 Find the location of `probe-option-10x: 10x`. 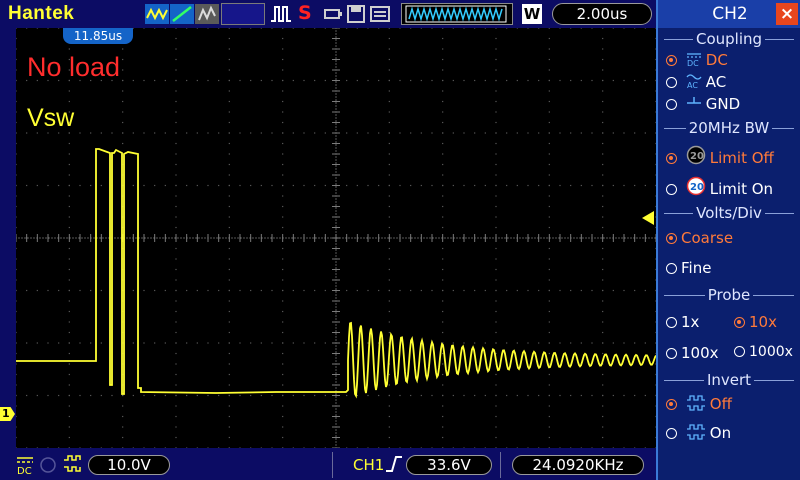

probe-option-10x: 10x is located at coordinates (755, 322).